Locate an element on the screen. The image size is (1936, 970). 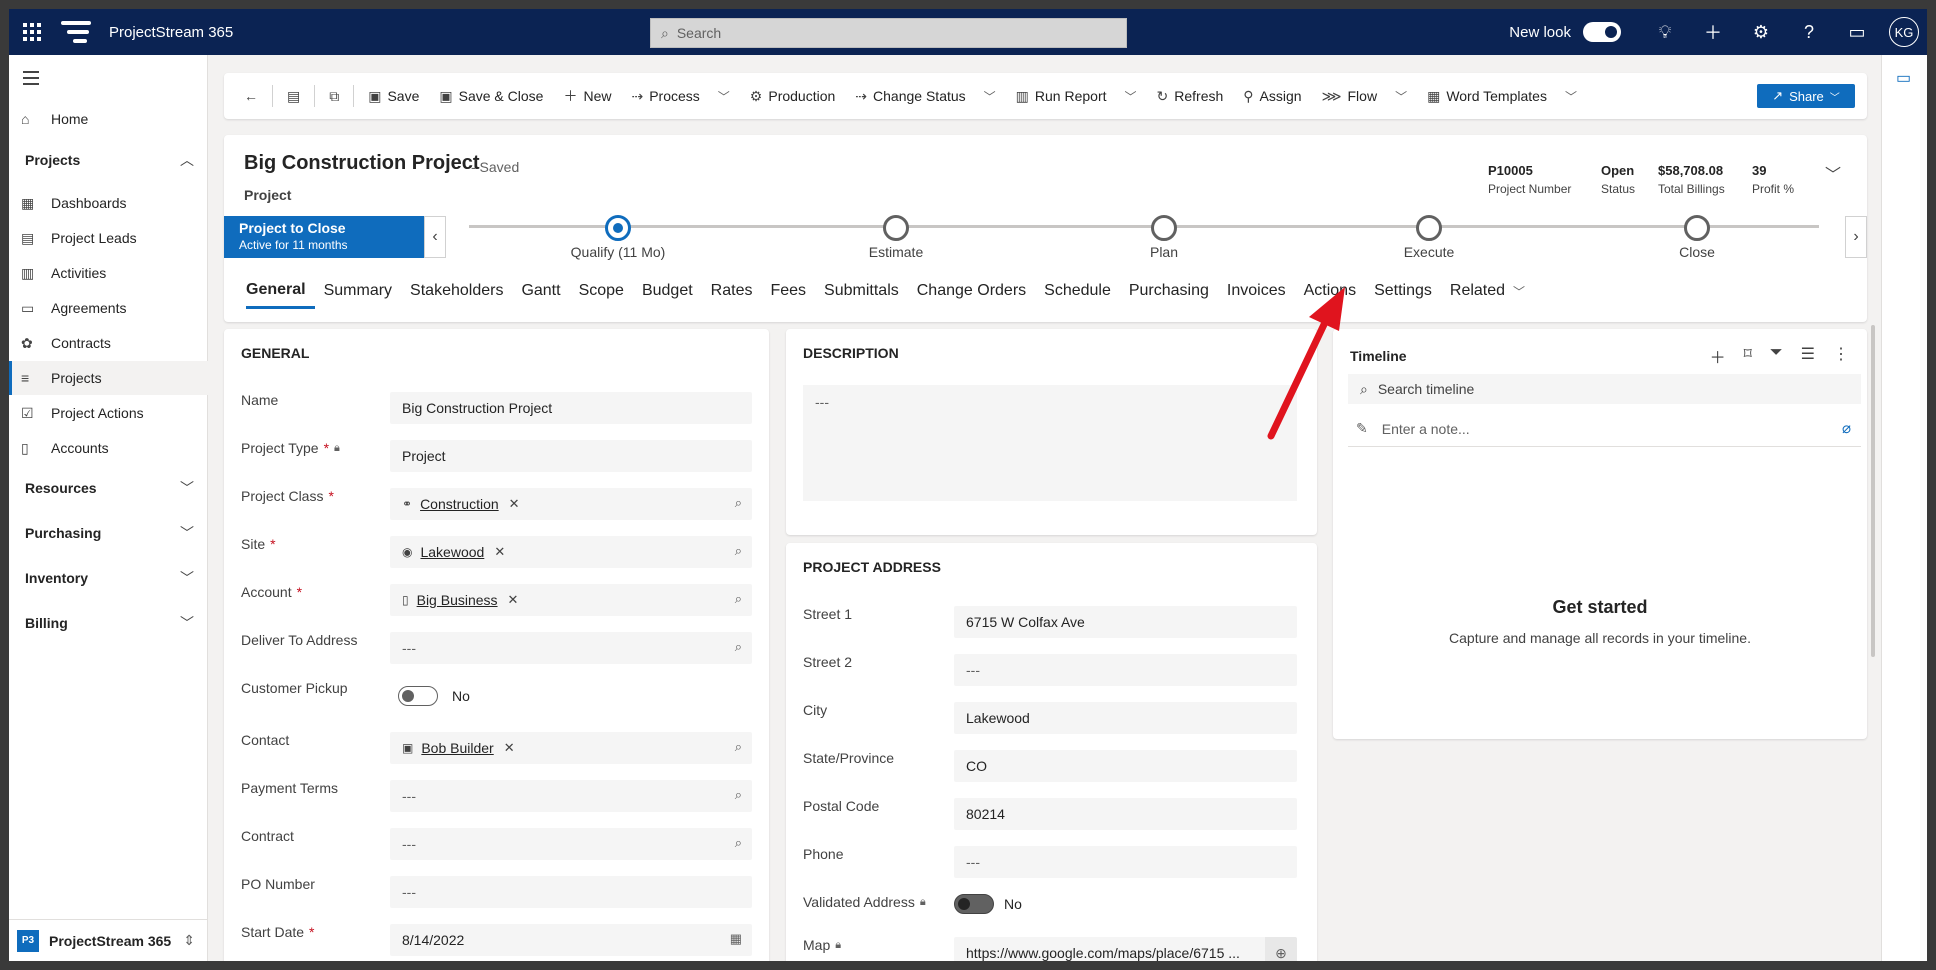
area-switcher: P3 ProjectStream 365 ⇕ is located at coordinates (108, 940).